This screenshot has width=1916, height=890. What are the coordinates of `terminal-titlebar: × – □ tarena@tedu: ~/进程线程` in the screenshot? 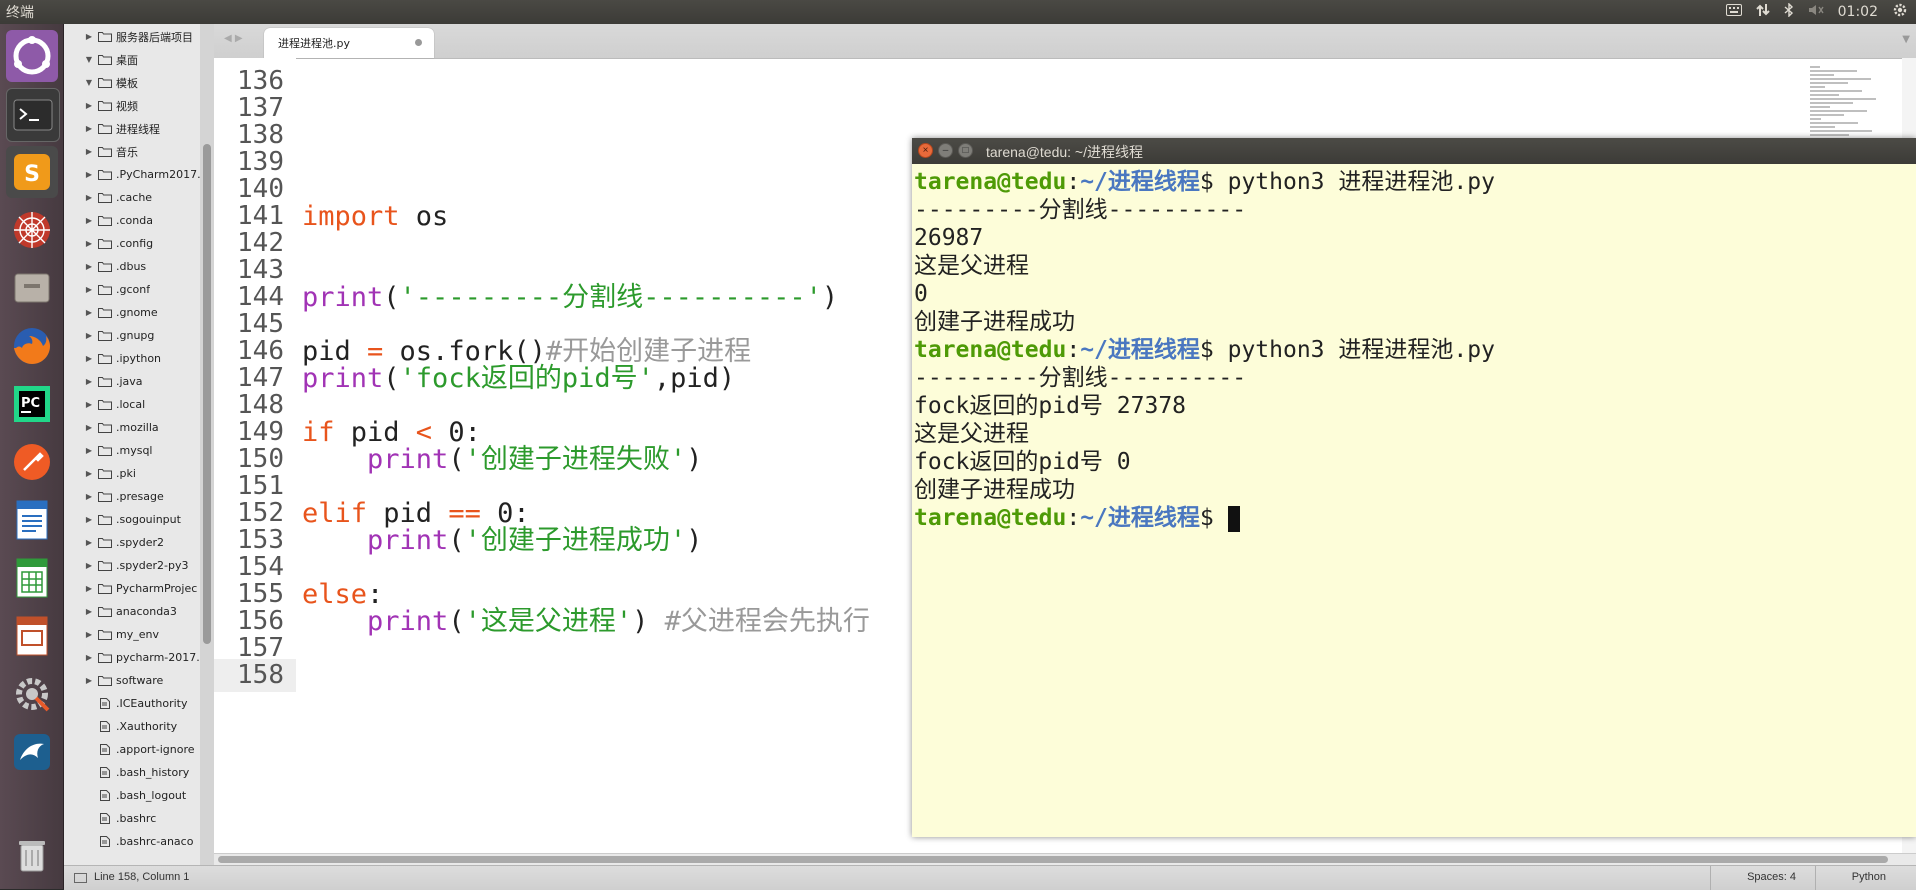 It's located at (1414, 151).